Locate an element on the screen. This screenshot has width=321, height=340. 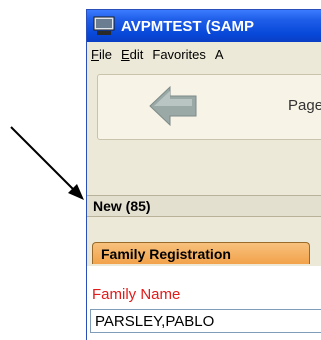
status-new-count: New (85) is located at coordinates (204, 206).